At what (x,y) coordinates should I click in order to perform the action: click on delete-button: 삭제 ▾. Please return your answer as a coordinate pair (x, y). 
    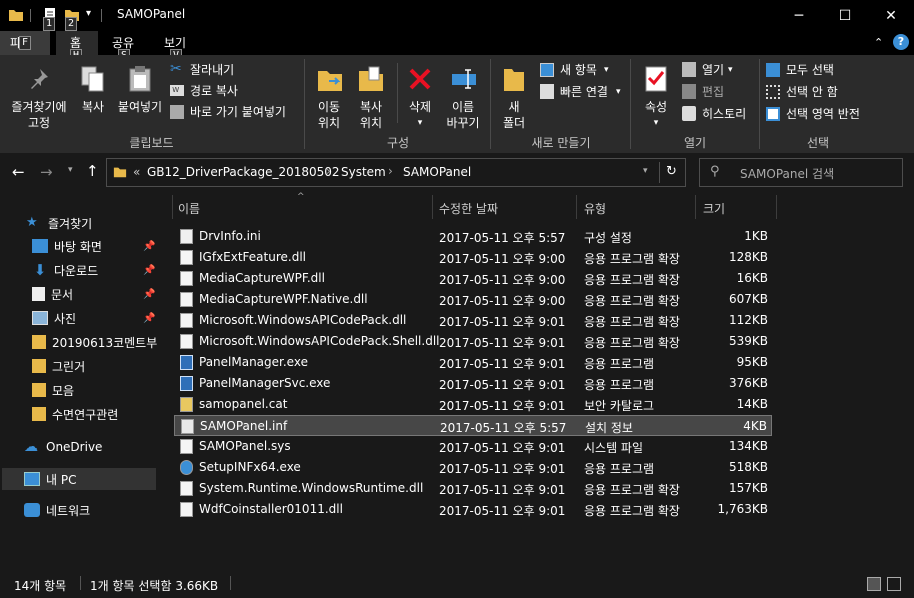
    Looking at the image, I should click on (420, 95).